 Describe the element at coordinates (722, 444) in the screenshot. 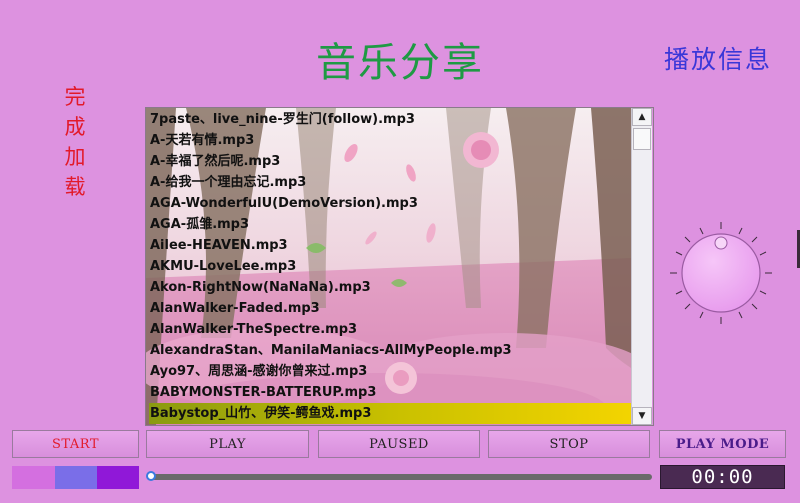

I see `play-mode-button: PLAY MODE` at that location.